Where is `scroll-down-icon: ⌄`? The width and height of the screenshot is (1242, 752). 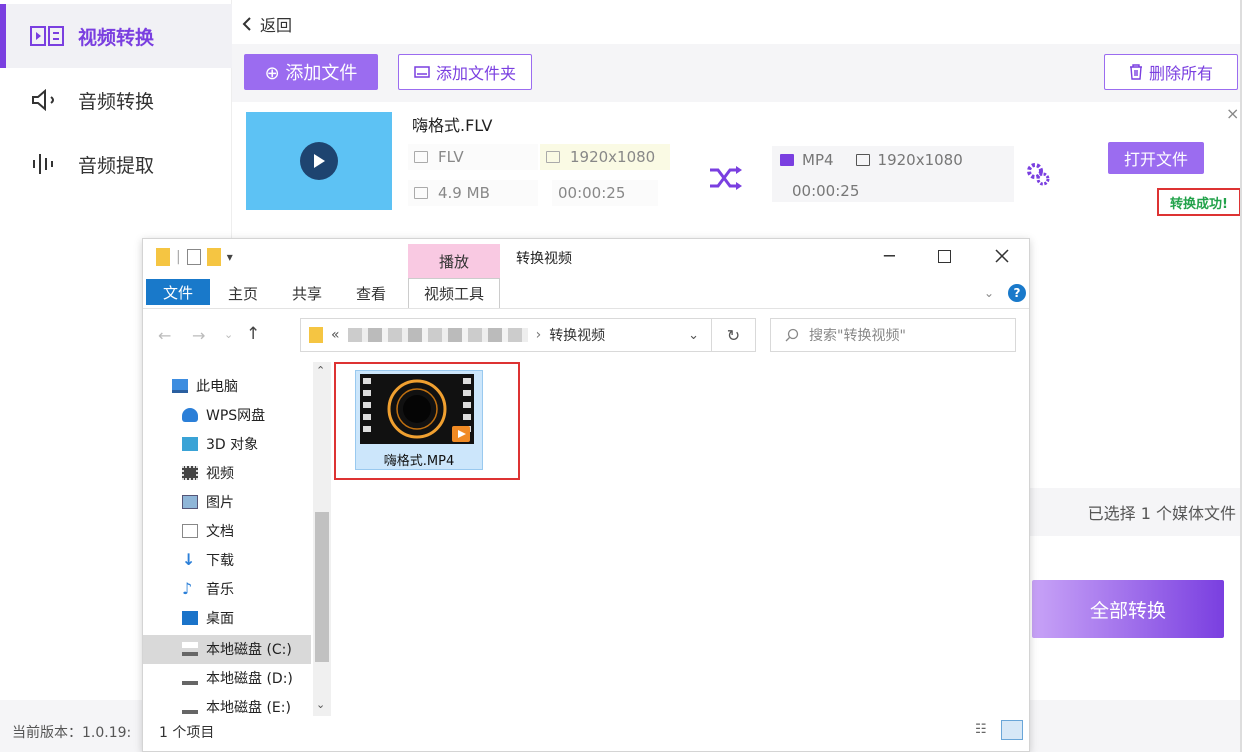
scroll-down-icon: ⌄ is located at coordinates (320, 704).